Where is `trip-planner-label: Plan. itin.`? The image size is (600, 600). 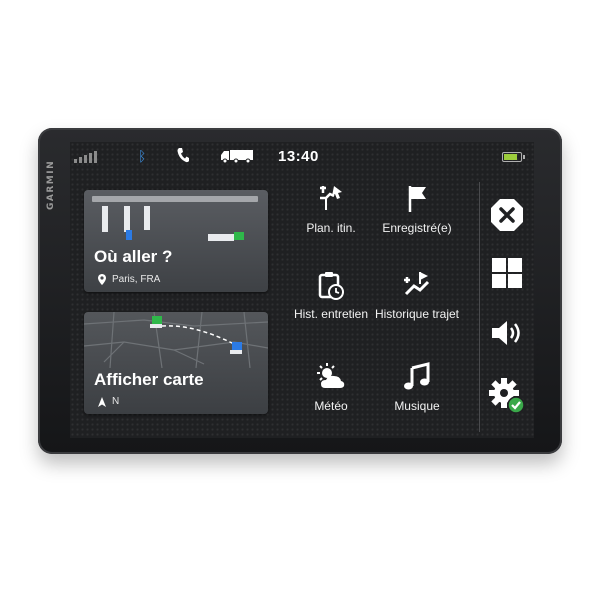 trip-planner-label: Plan. itin. is located at coordinates (331, 228).